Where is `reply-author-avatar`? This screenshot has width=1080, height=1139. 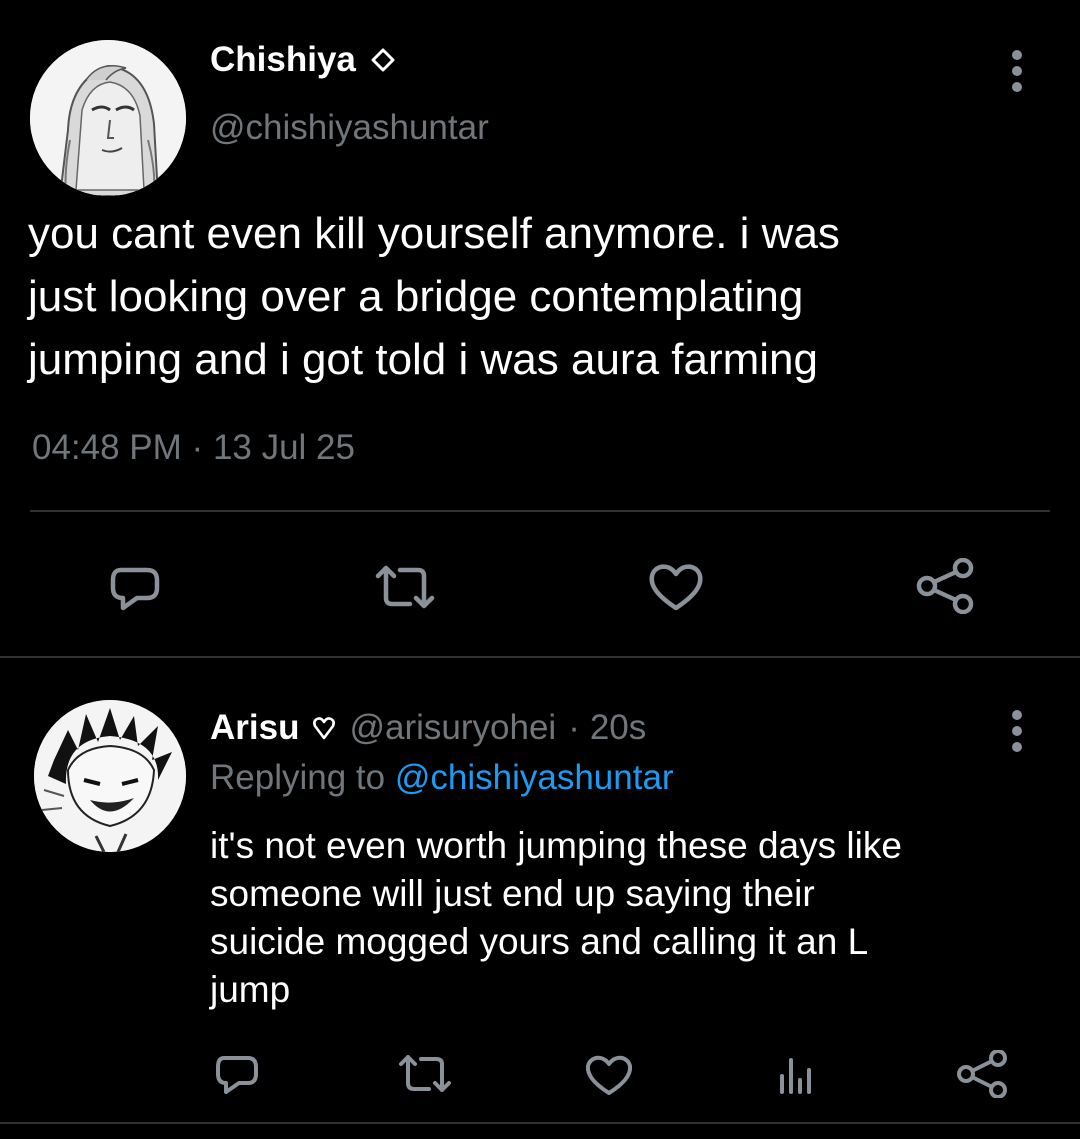
reply-author-avatar is located at coordinates (110, 776).